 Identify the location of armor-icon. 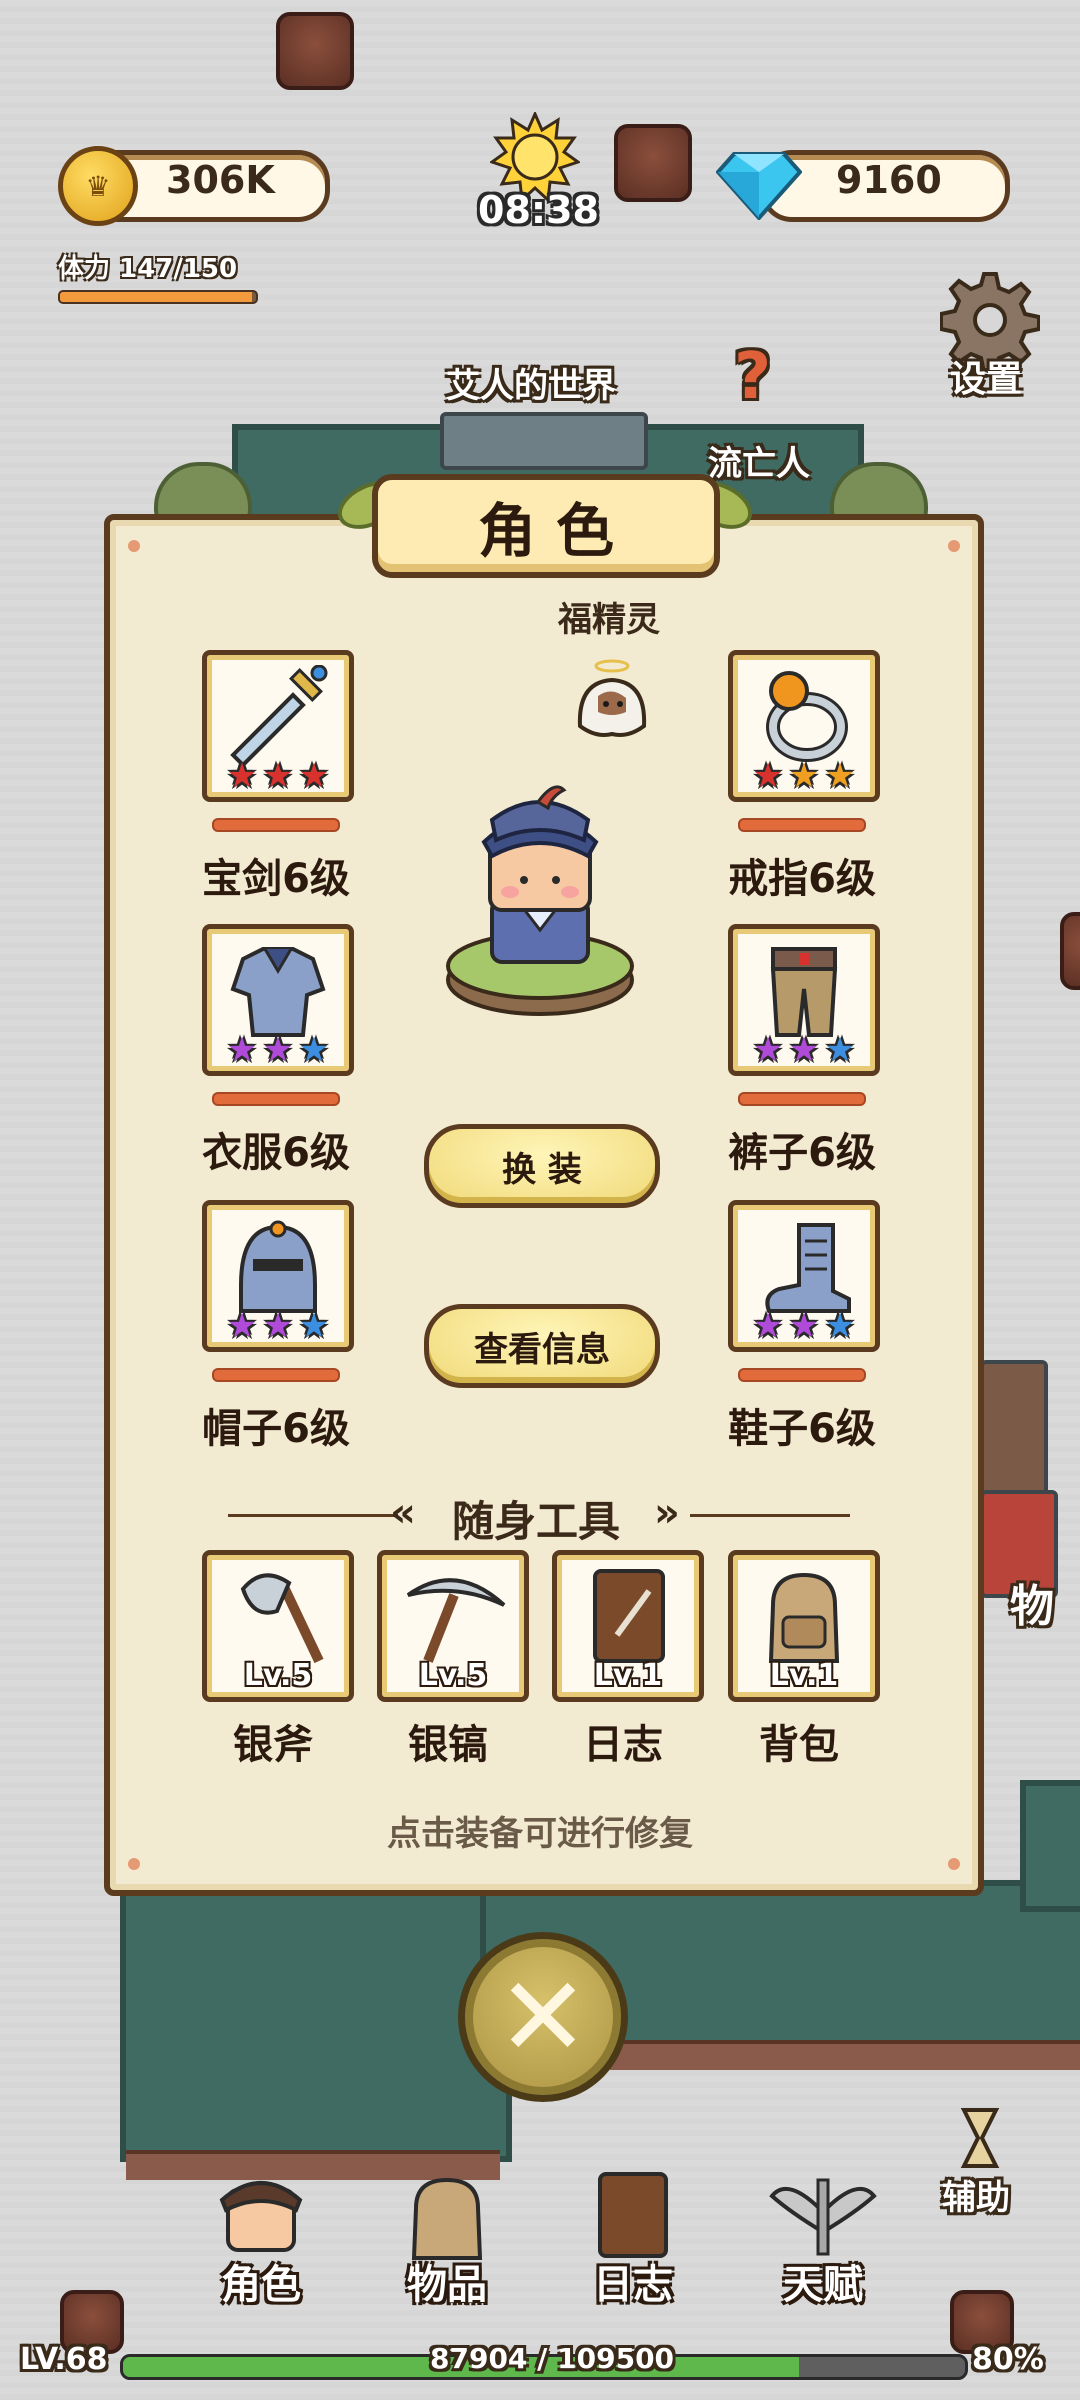
(278, 992).